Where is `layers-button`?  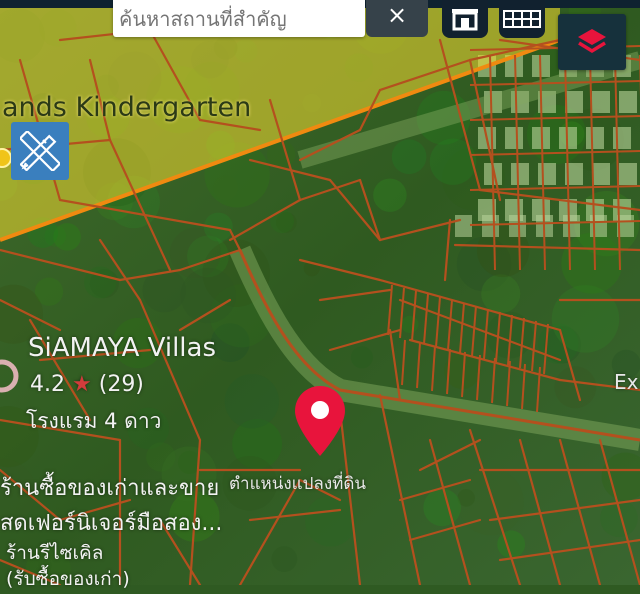 layers-button is located at coordinates (592, 42).